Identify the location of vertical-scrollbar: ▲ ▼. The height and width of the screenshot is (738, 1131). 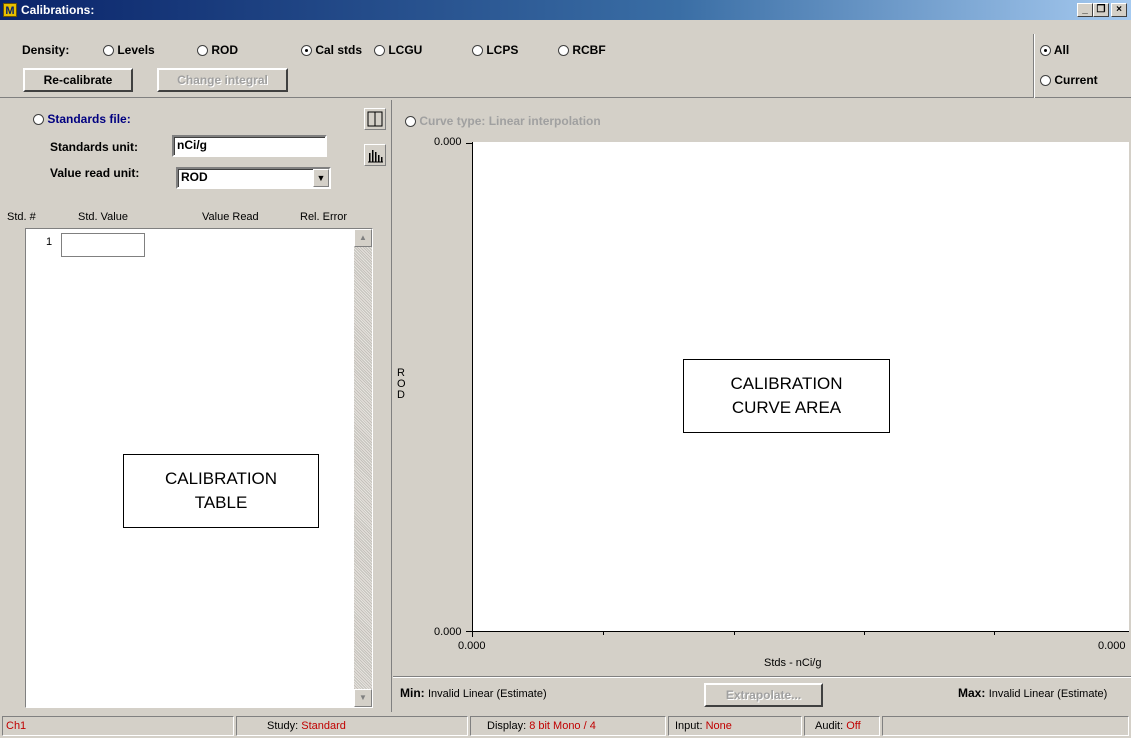
(363, 468).